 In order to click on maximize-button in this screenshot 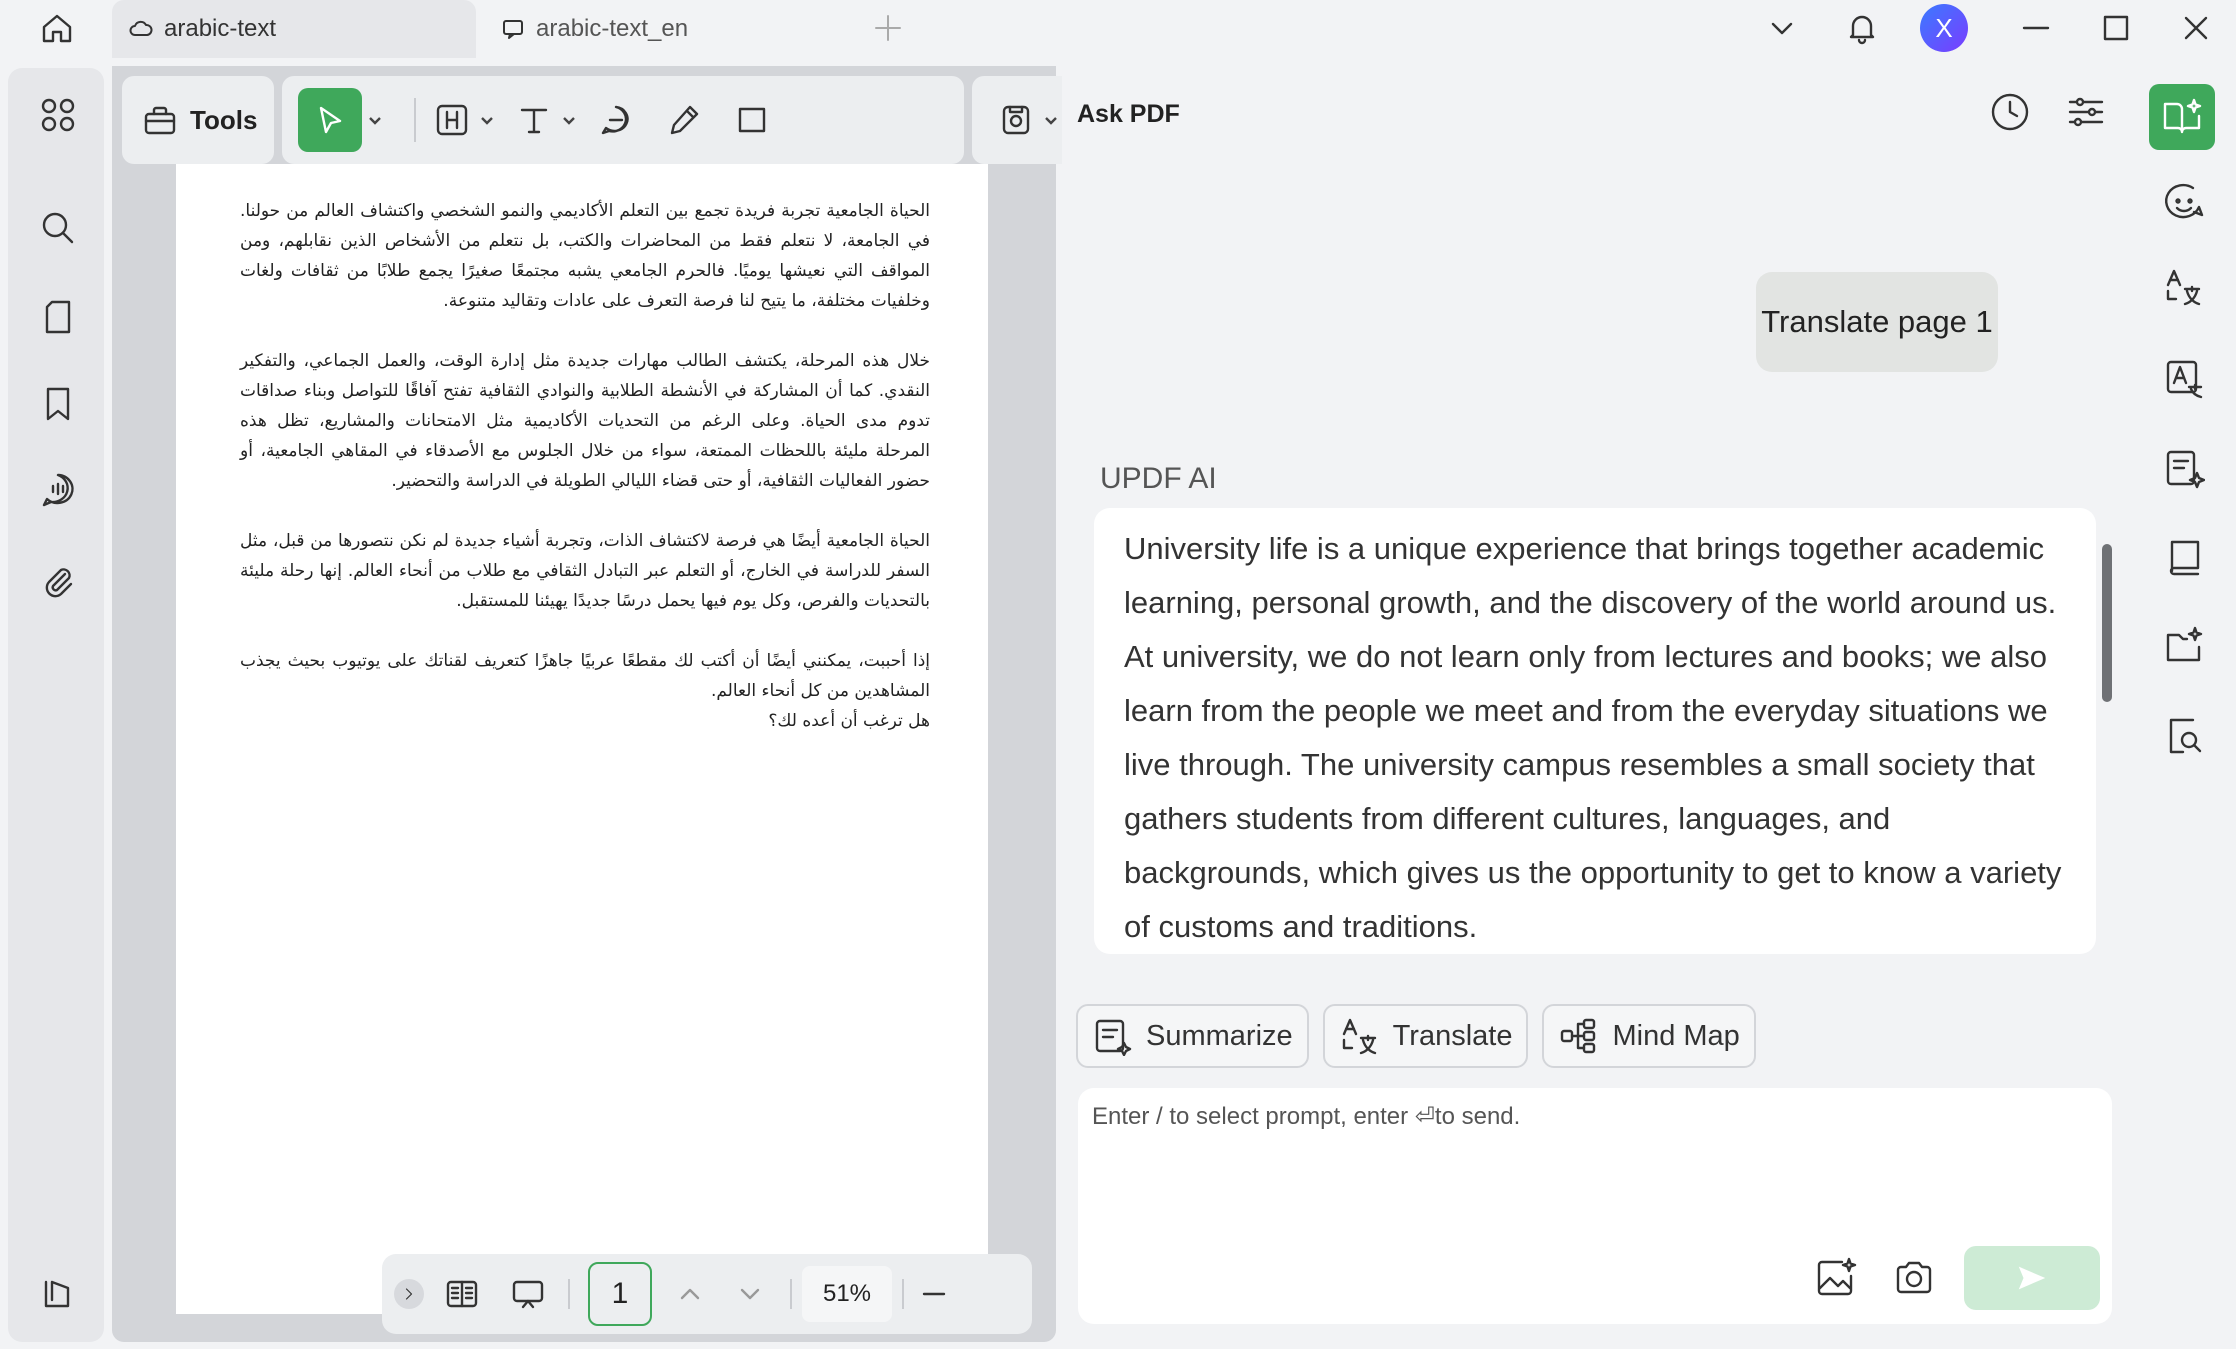, I will do `click(2116, 28)`.